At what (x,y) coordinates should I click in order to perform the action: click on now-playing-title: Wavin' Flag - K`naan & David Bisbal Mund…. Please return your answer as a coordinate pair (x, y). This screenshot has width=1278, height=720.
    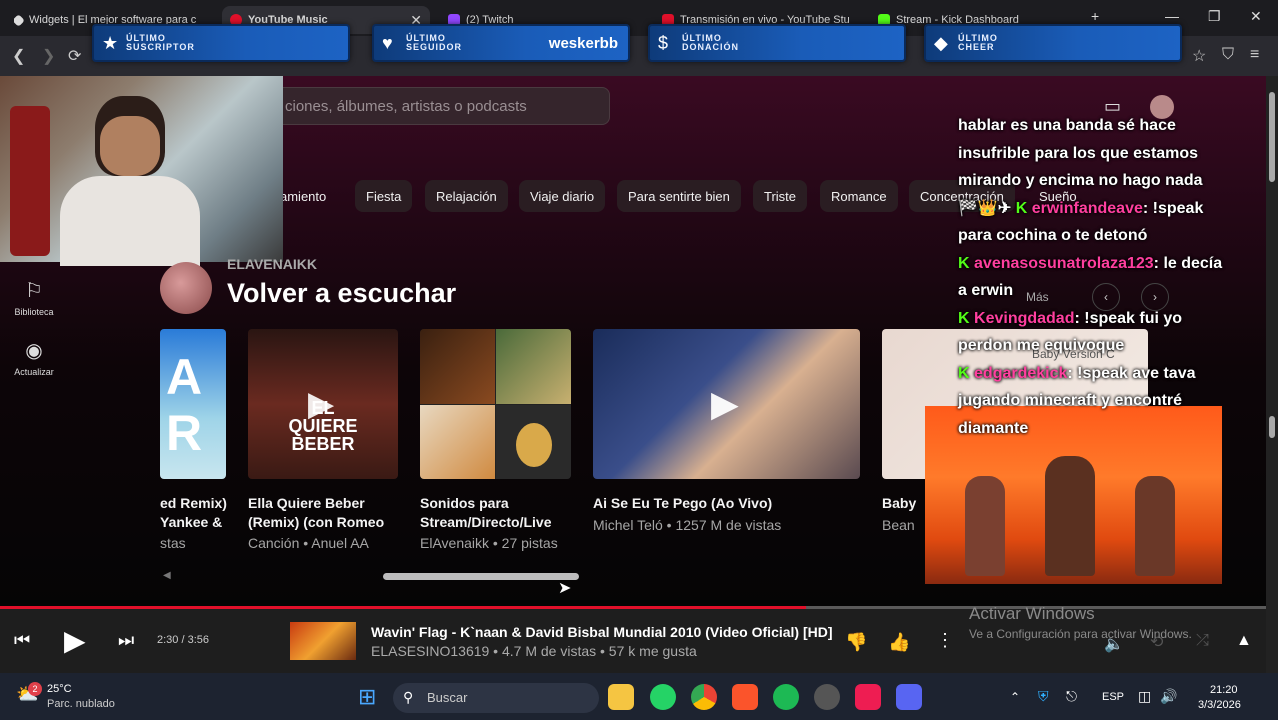
    Looking at the image, I should click on (602, 632).